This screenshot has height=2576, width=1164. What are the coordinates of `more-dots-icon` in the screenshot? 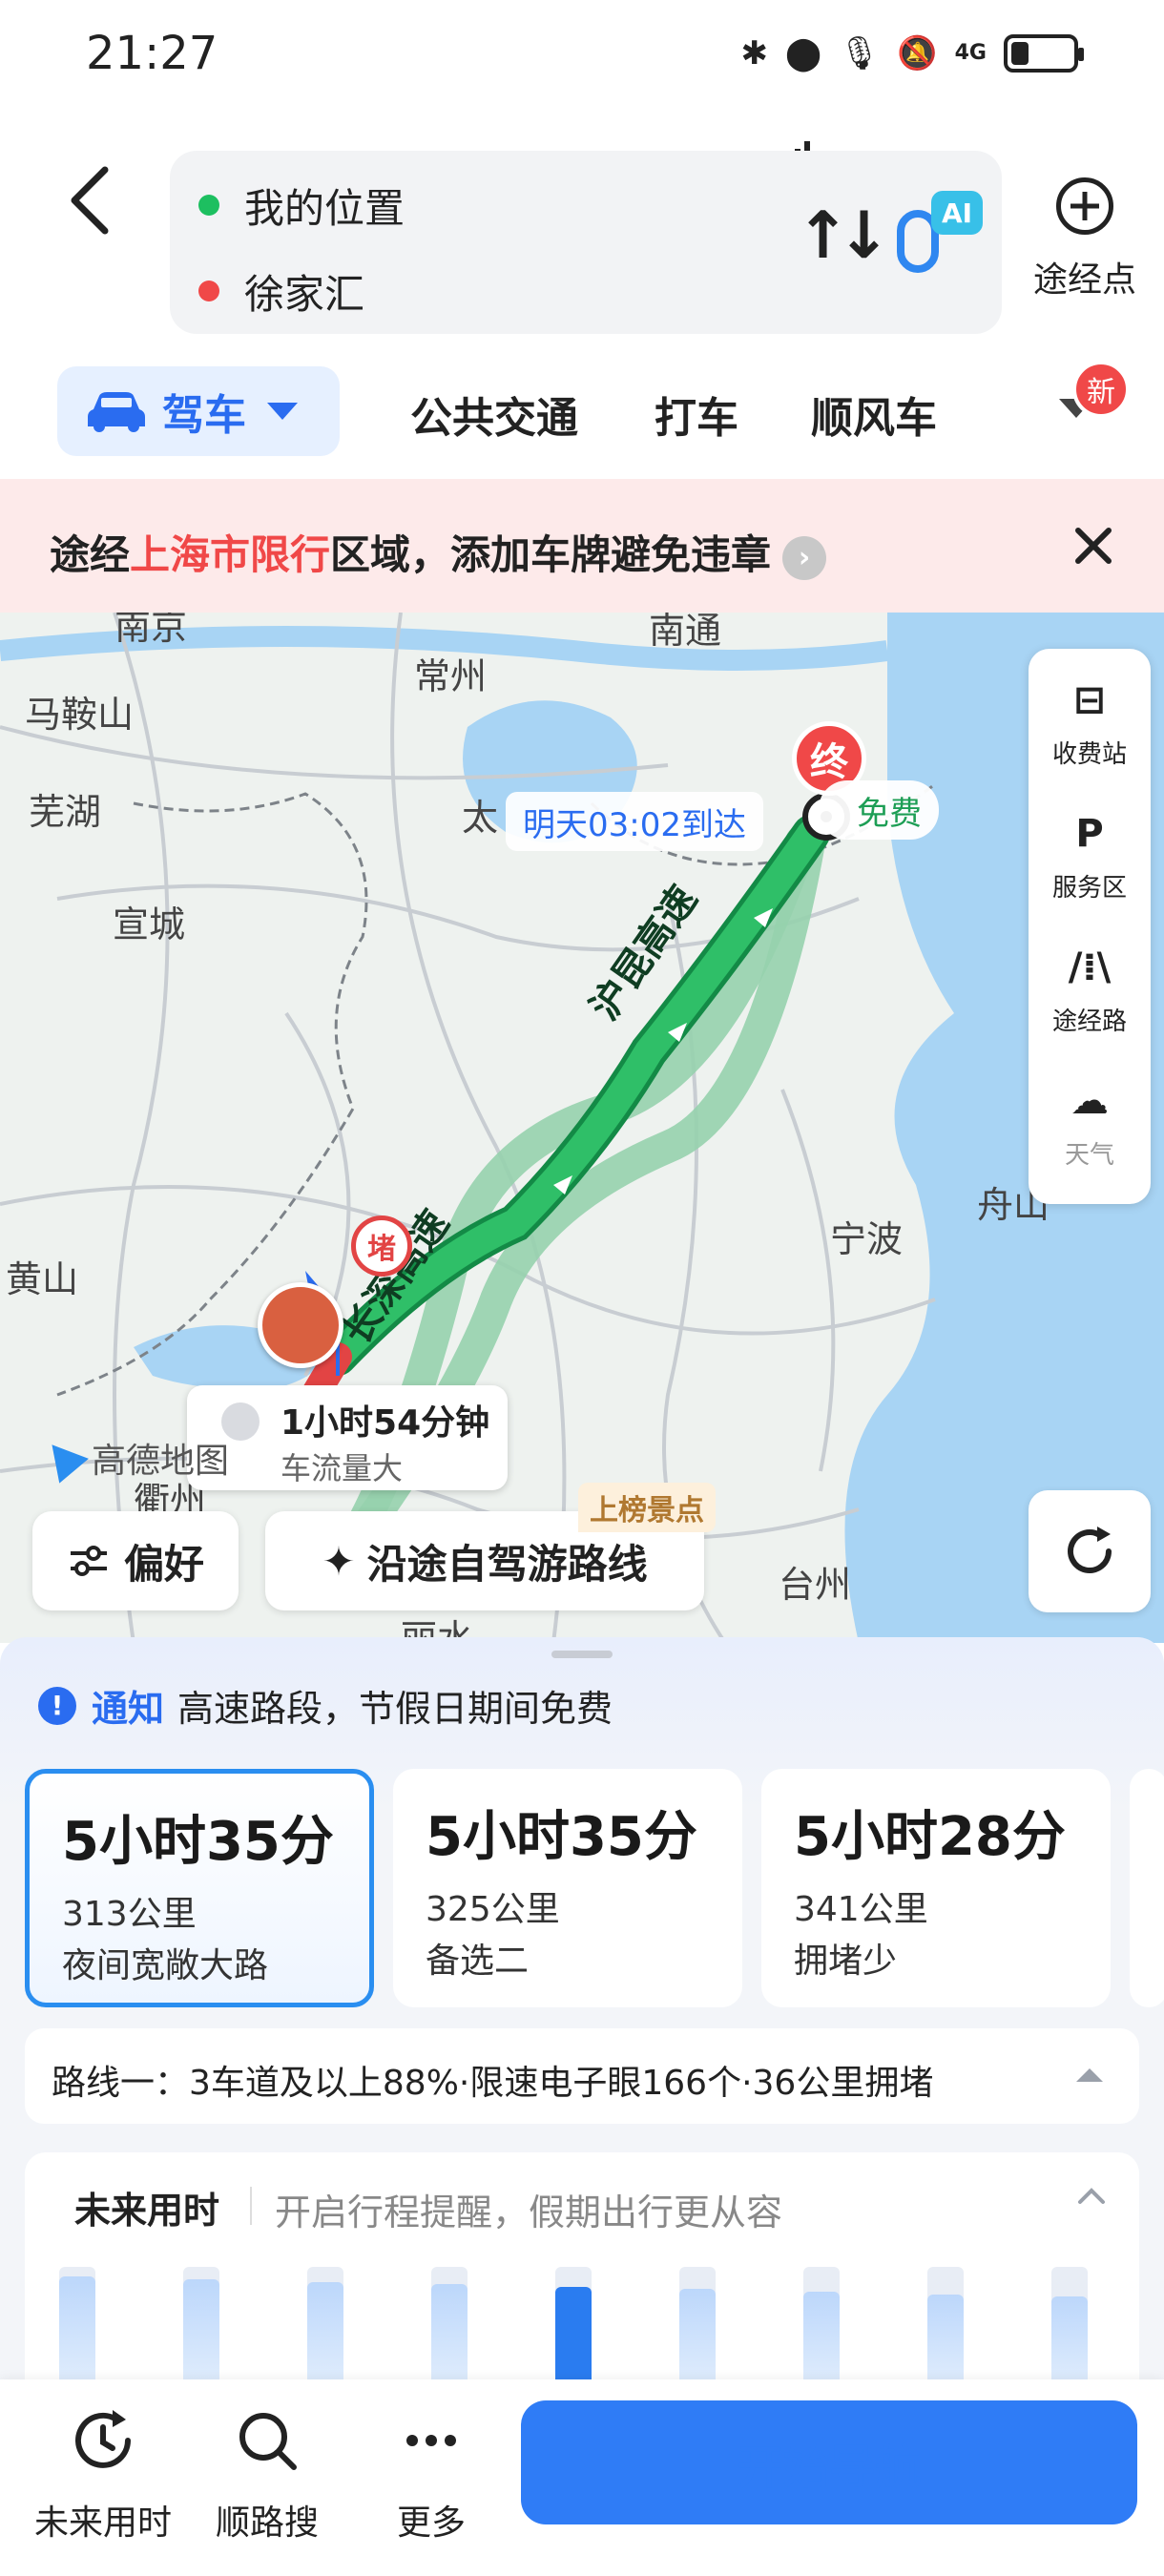 It's located at (431, 2440).